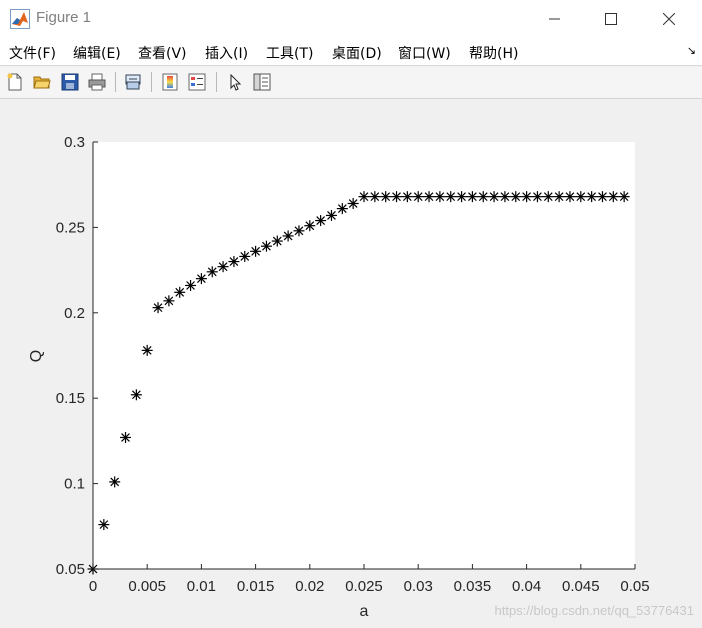 Image resolution: width=702 pixels, height=628 pixels. What do you see at coordinates (351, 19) in the screenshot?
I see `window-title-bar: Figure 1` at bounding box center [351, 19].